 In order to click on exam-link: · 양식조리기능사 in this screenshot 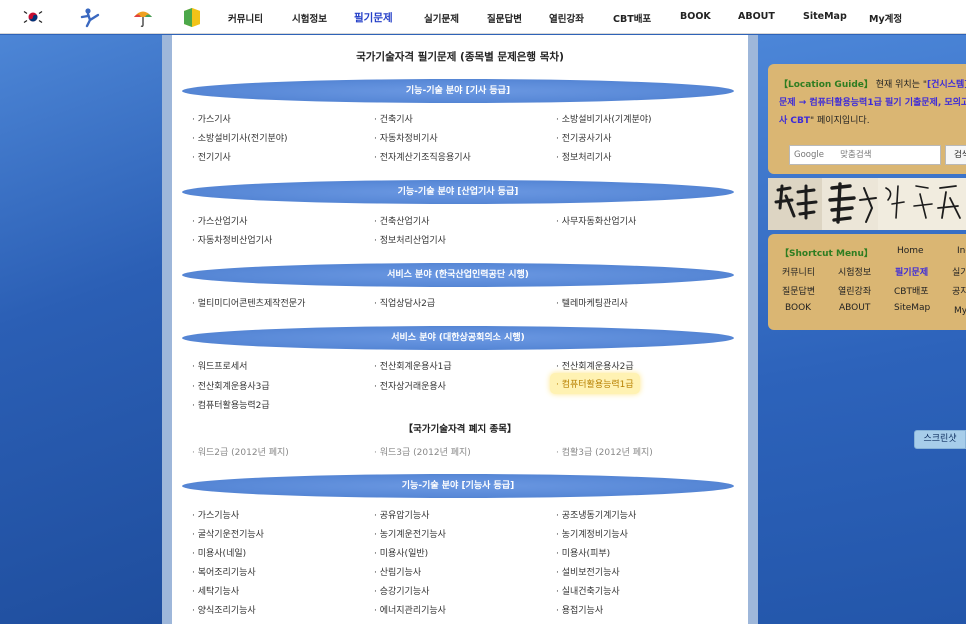, I will do `click(224, 609)`.